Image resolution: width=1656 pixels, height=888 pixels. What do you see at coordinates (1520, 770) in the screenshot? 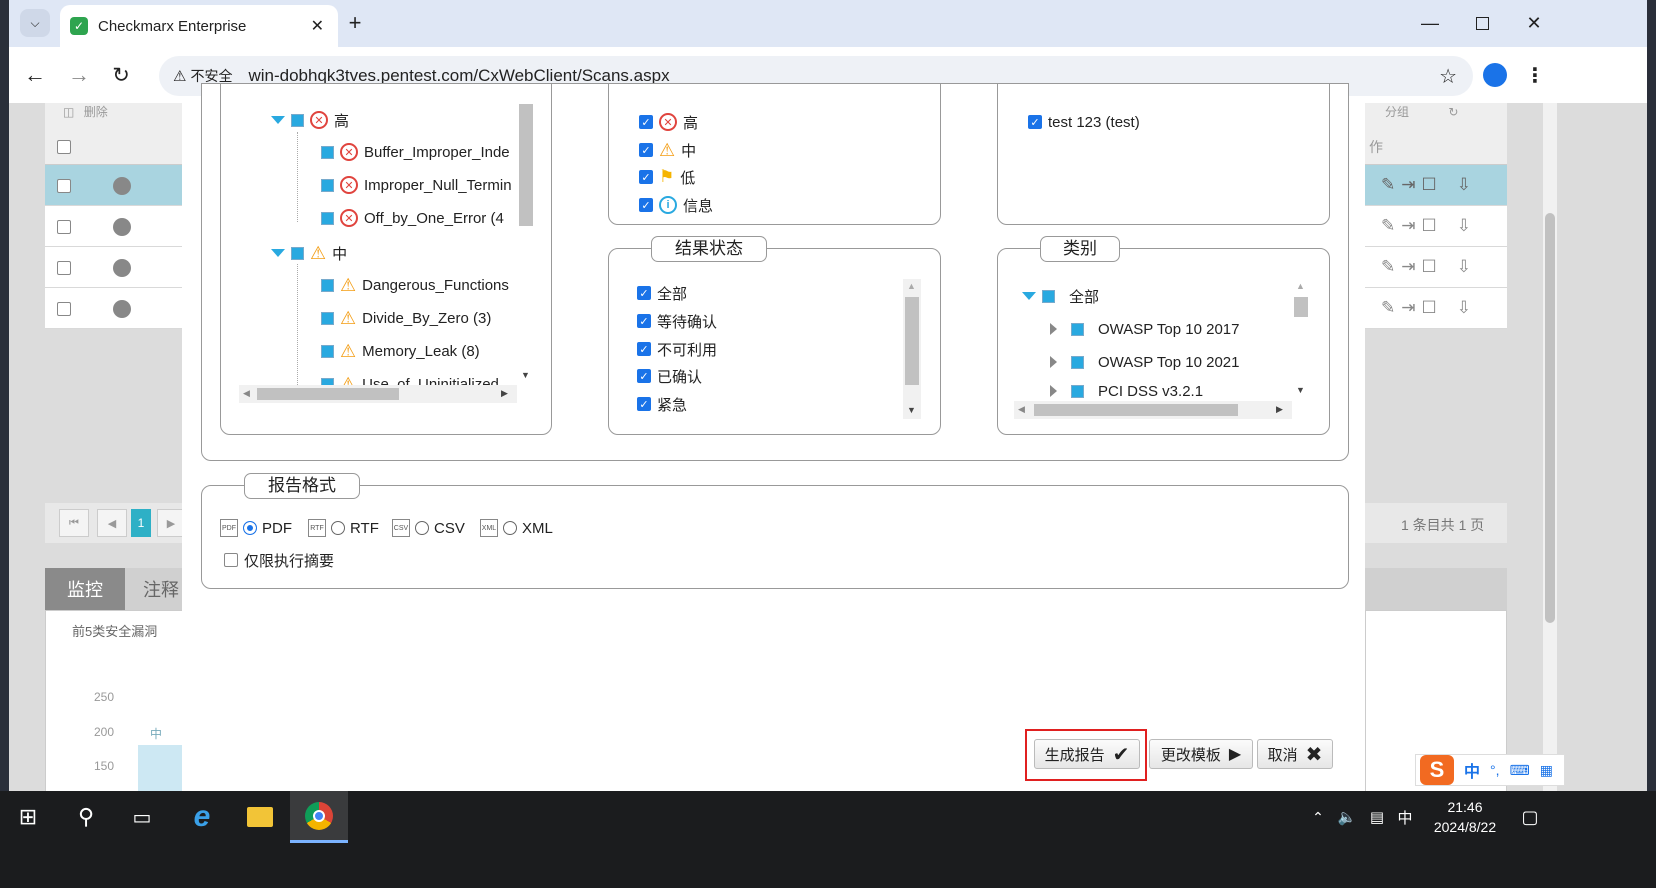
I see `keyboard-icon: ⌨` at bounding box center [1520, 770].